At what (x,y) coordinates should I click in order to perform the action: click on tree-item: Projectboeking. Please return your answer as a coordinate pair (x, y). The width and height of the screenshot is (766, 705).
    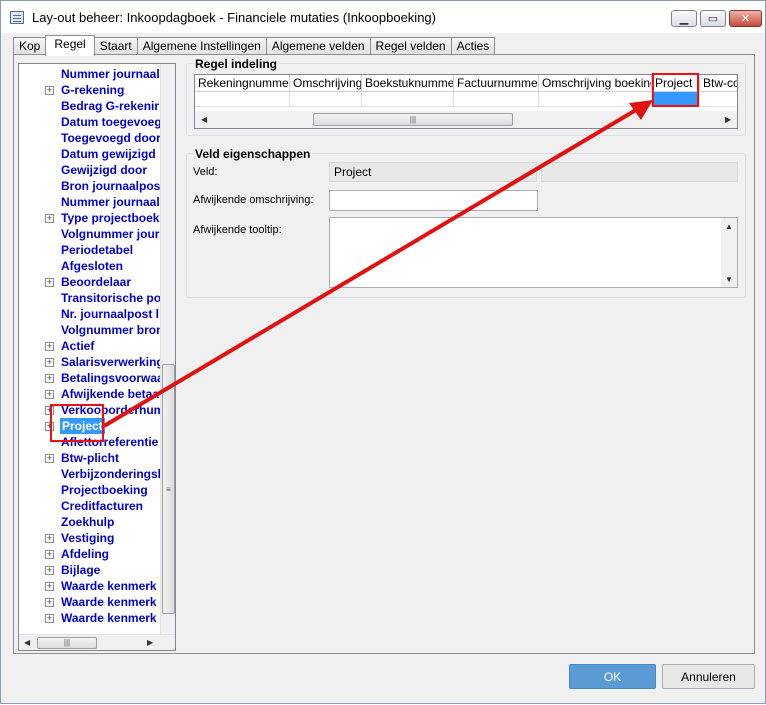
    Looking at the image, I should click on (90, 490).